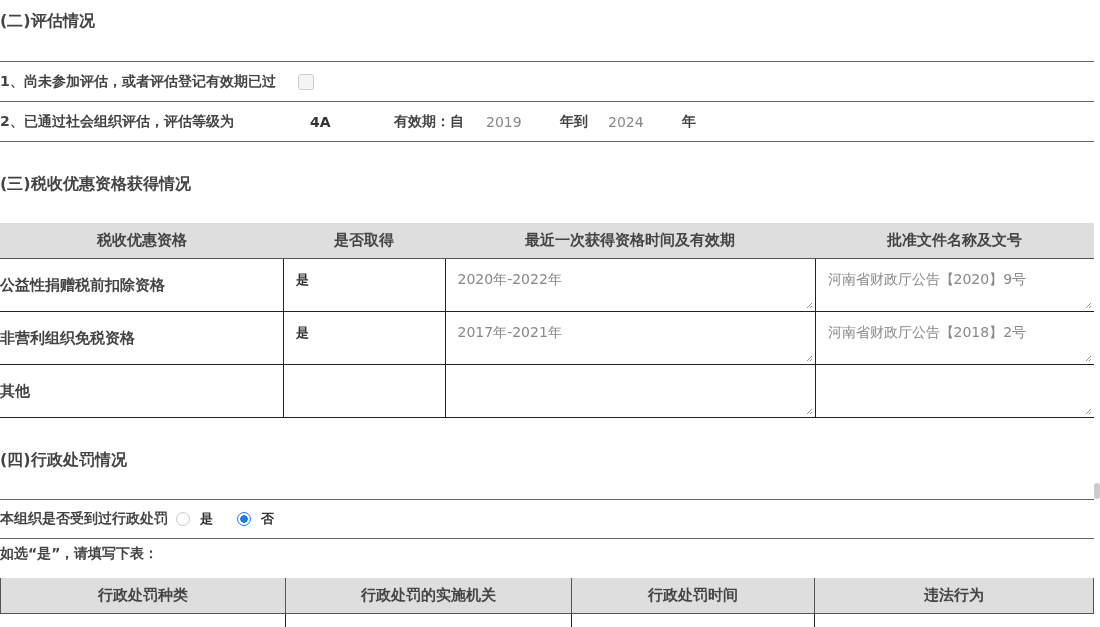  I want to click on instruction-text: 如选“是”，请填写下表：, so click(80, 553).